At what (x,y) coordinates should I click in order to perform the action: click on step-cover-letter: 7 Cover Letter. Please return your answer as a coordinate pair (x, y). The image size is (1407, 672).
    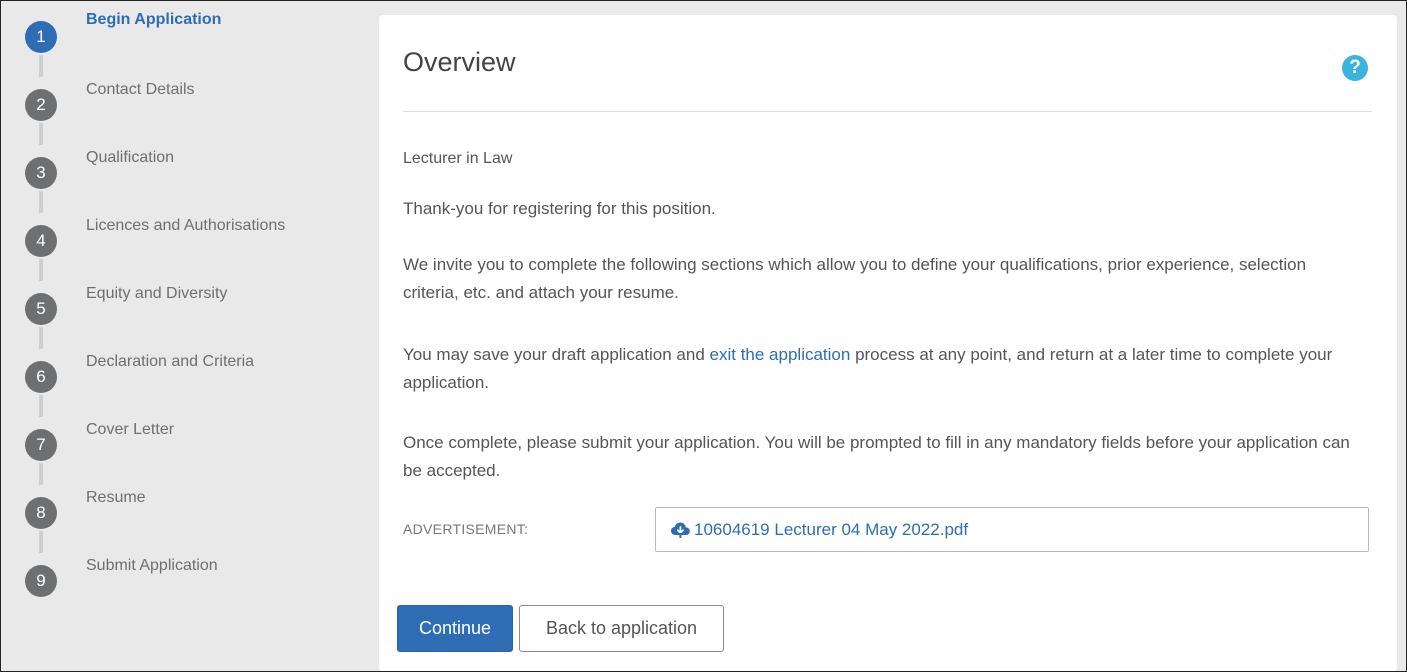
    Looking at the image, I should click on (99, 447).